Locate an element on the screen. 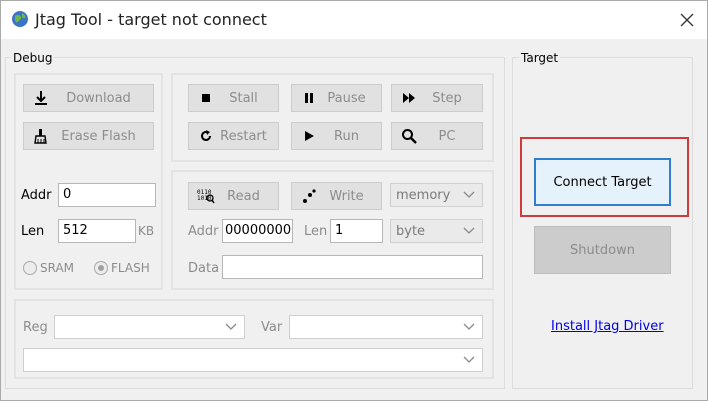 The width and height of the screenshot is (708, 401). target-group-label: Target is located at coordinates (540, 58).